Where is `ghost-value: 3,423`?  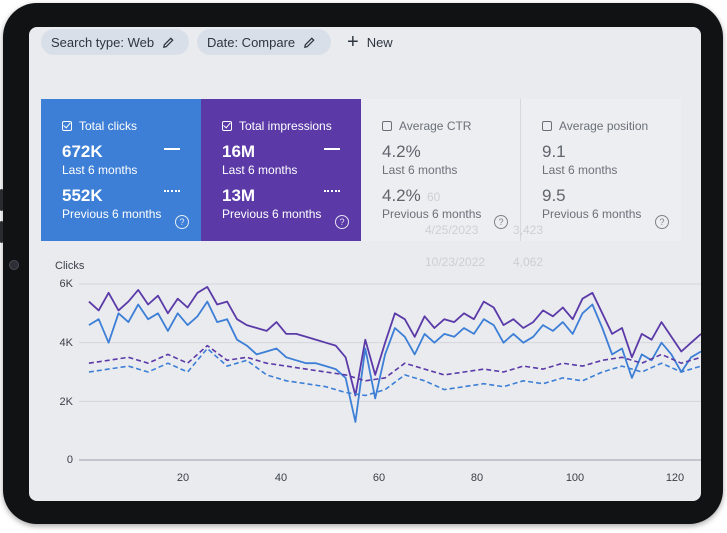 ghost-value: 3,423 is located at coordinates (528, 230).